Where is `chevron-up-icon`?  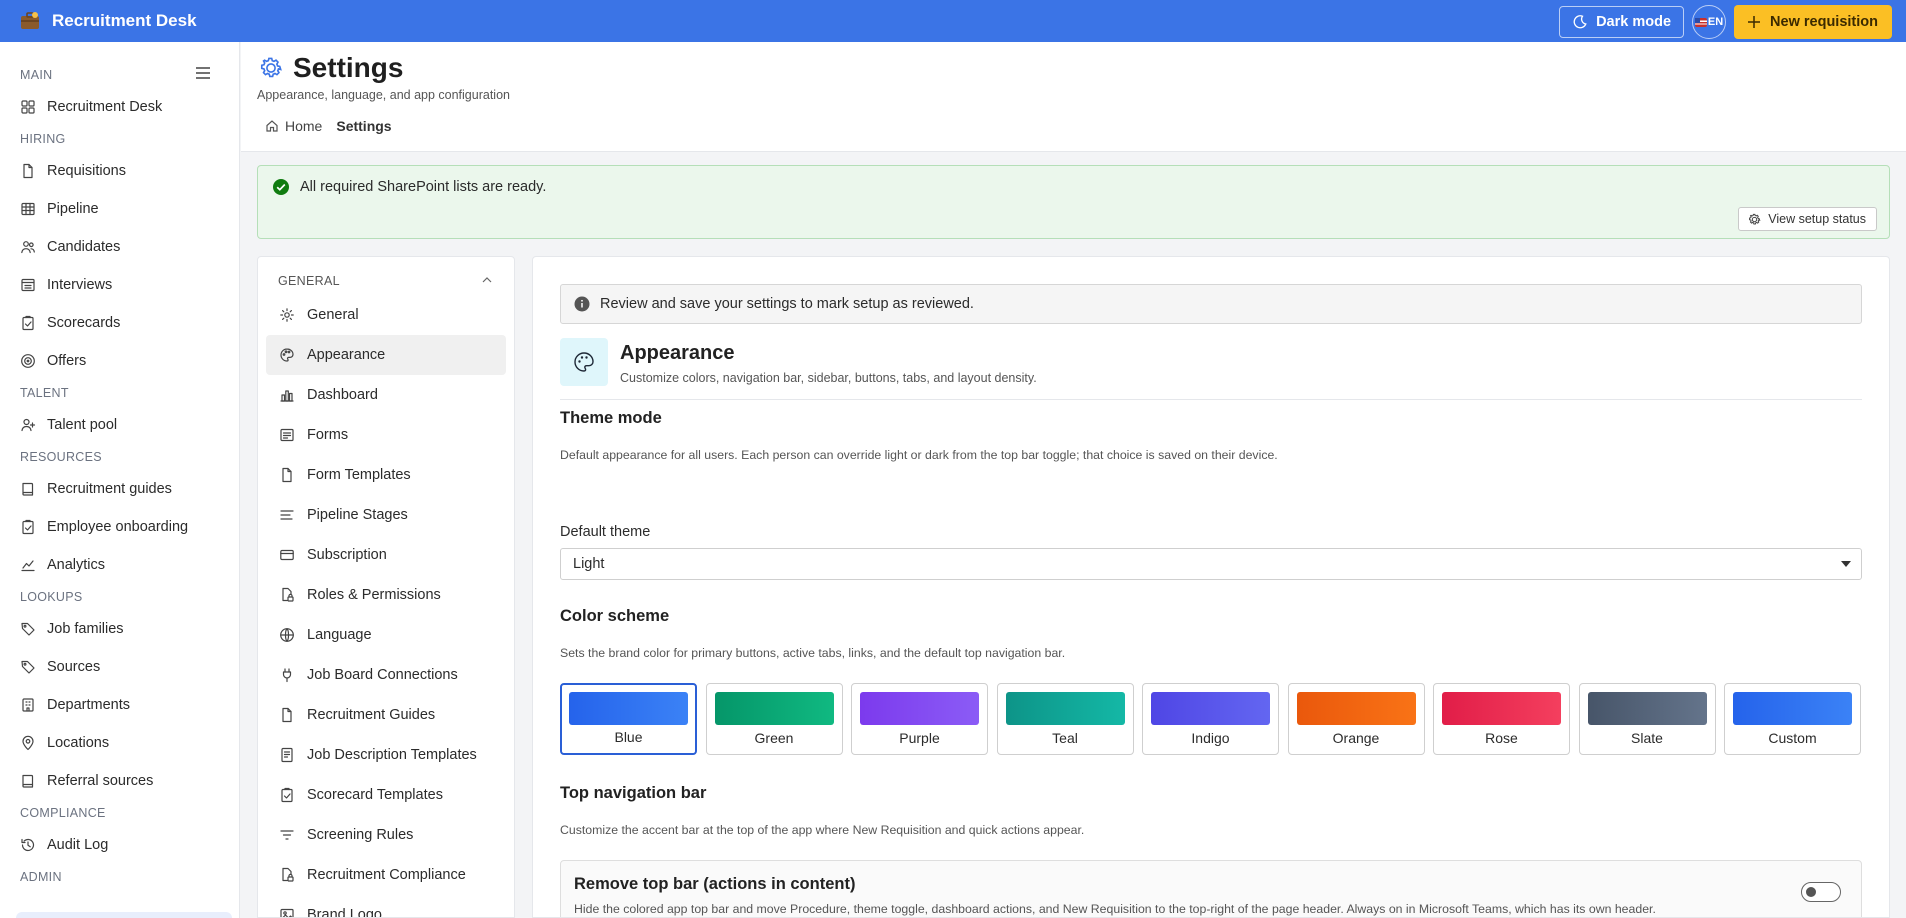
chevron-up-icon is located at coordinates (487, 280).